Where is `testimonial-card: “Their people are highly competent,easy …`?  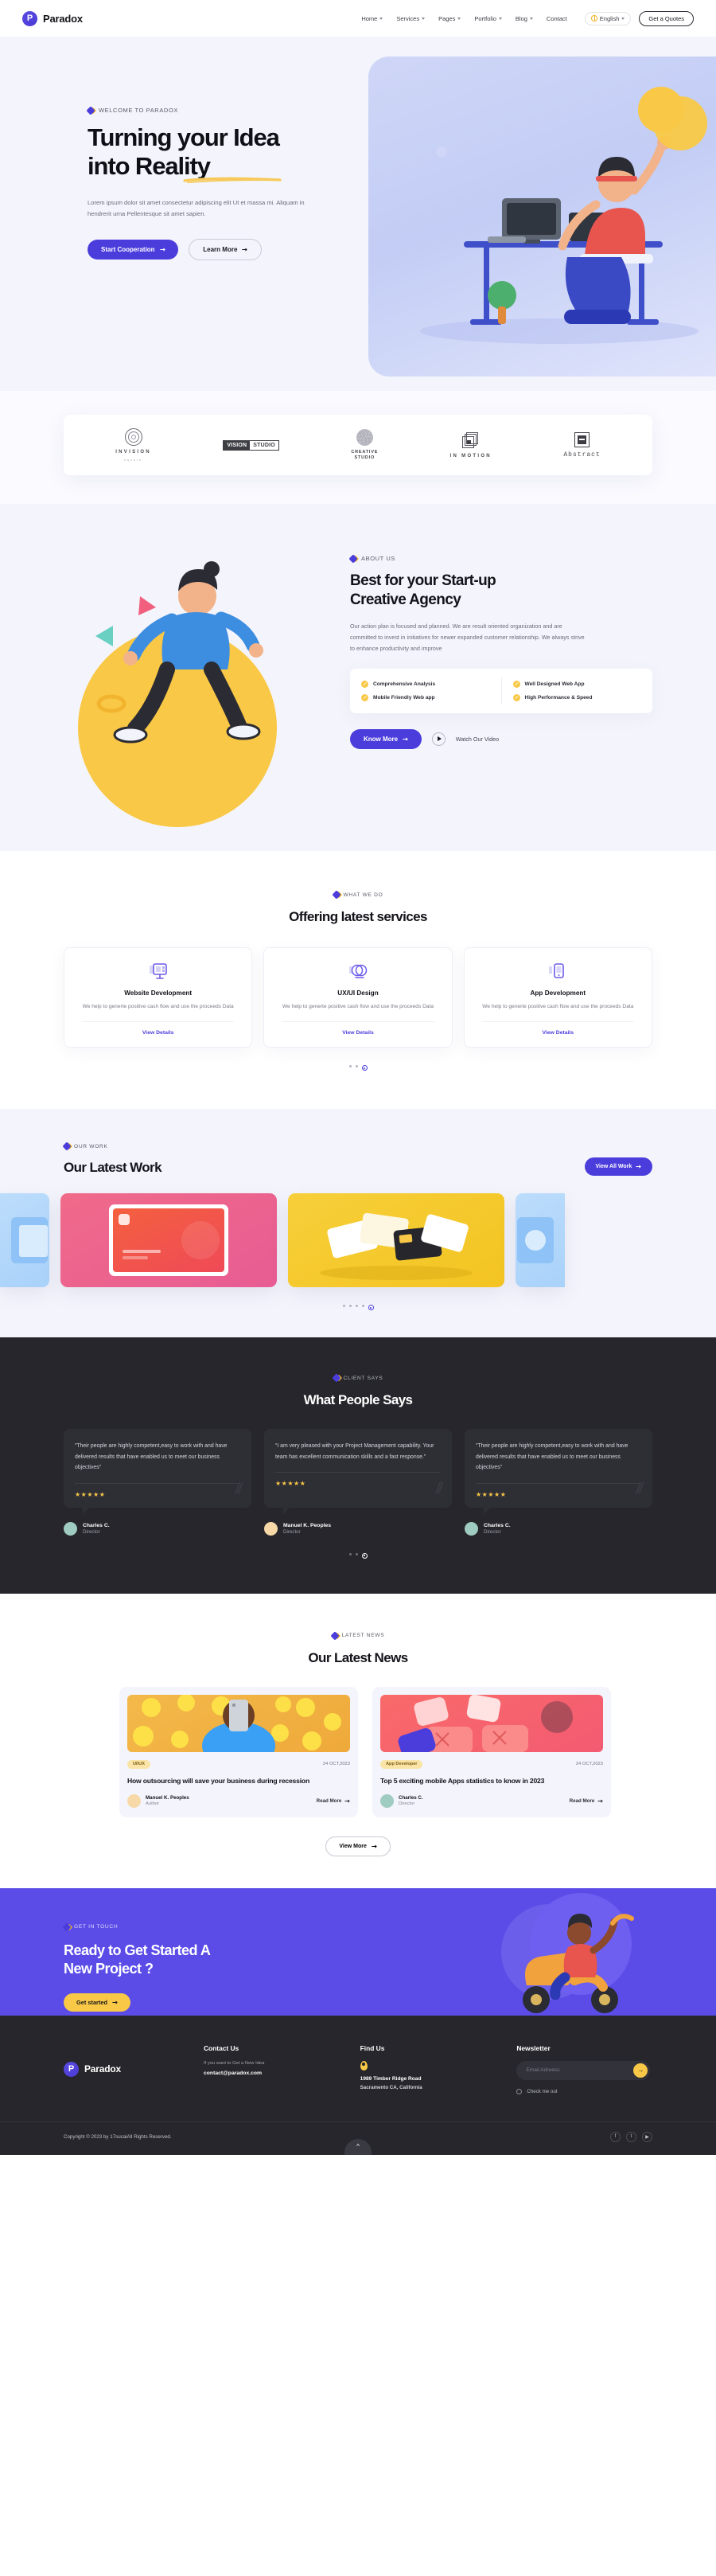
testimonial-card: “Their people are highly competent,easy … is located at coordinates (157, 1471).